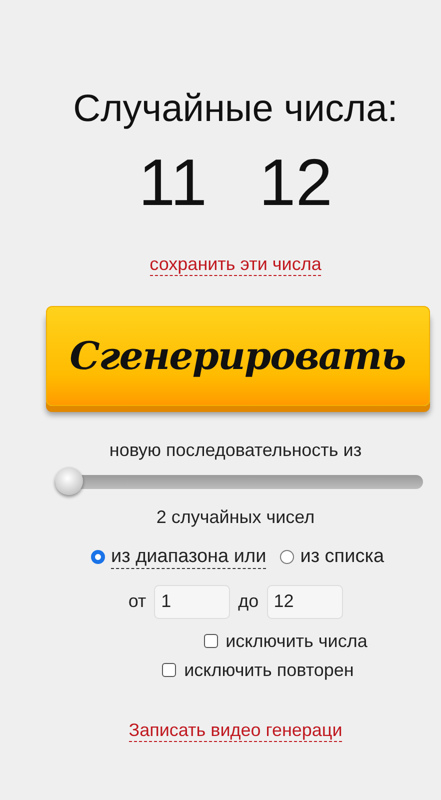 Image resolution: width=441 pixels, height=800 pixels. I want to click on to-label: до, so click(248, 601).